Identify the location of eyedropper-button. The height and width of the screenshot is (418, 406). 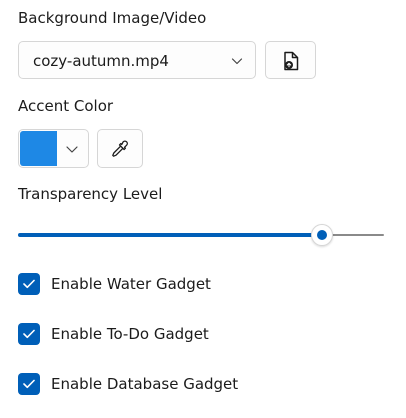
(120, 148).